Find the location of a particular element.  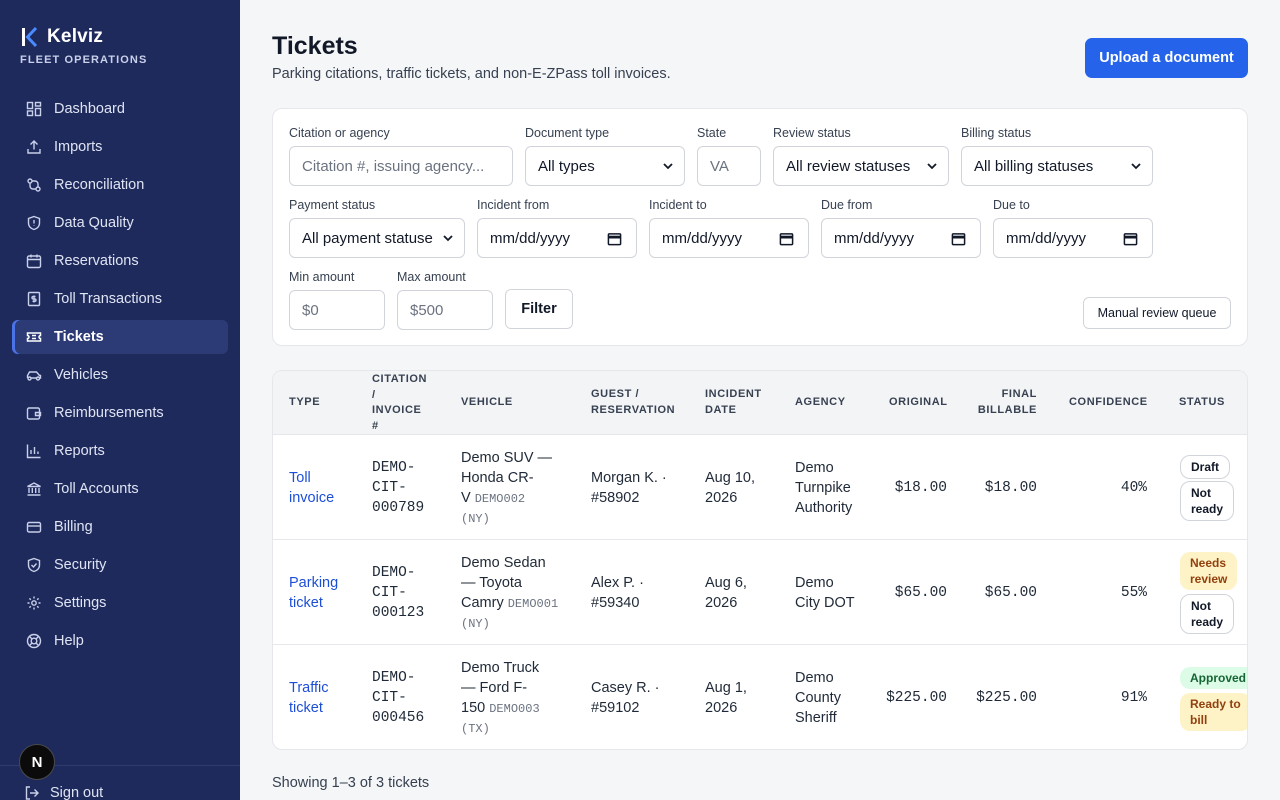

sidebar-item-reimbursements: Reimbursements is located at coordinates (120, 413).